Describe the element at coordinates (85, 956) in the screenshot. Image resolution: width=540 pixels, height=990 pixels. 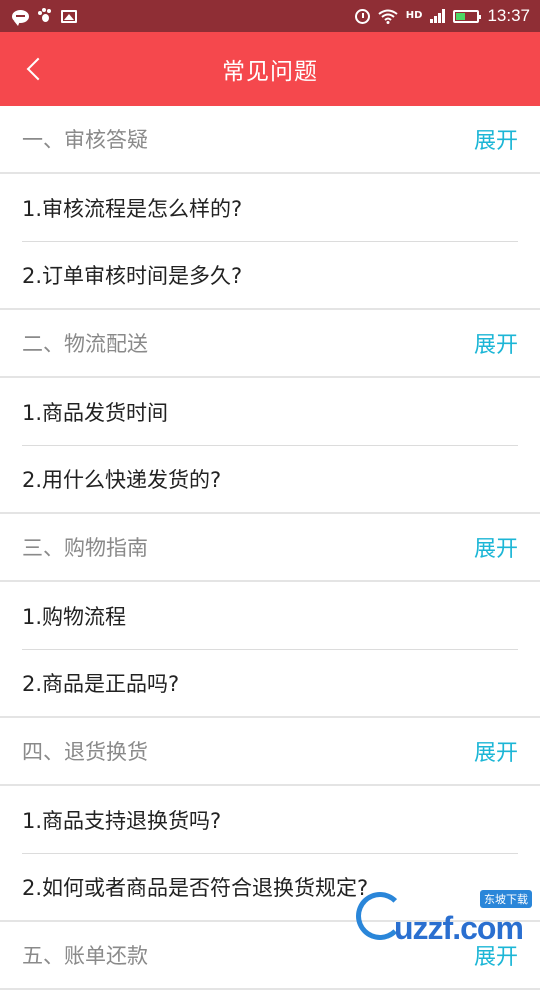
I see `section-title: 五、账单还款` at that location.